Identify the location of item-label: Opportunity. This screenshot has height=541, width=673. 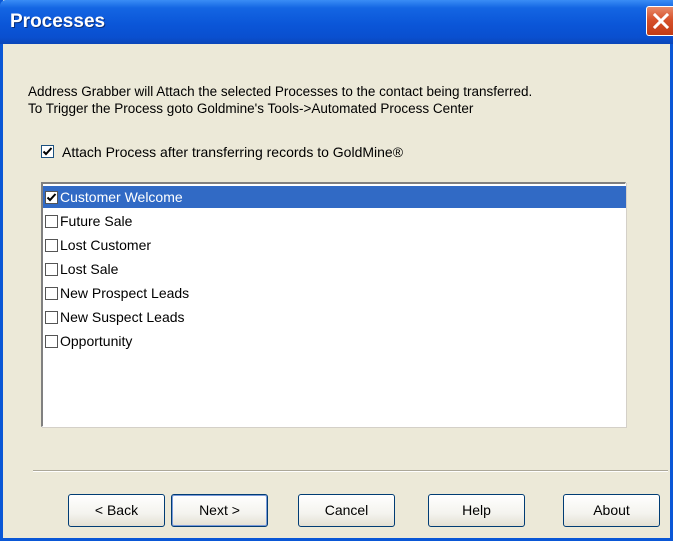
(96, 341).